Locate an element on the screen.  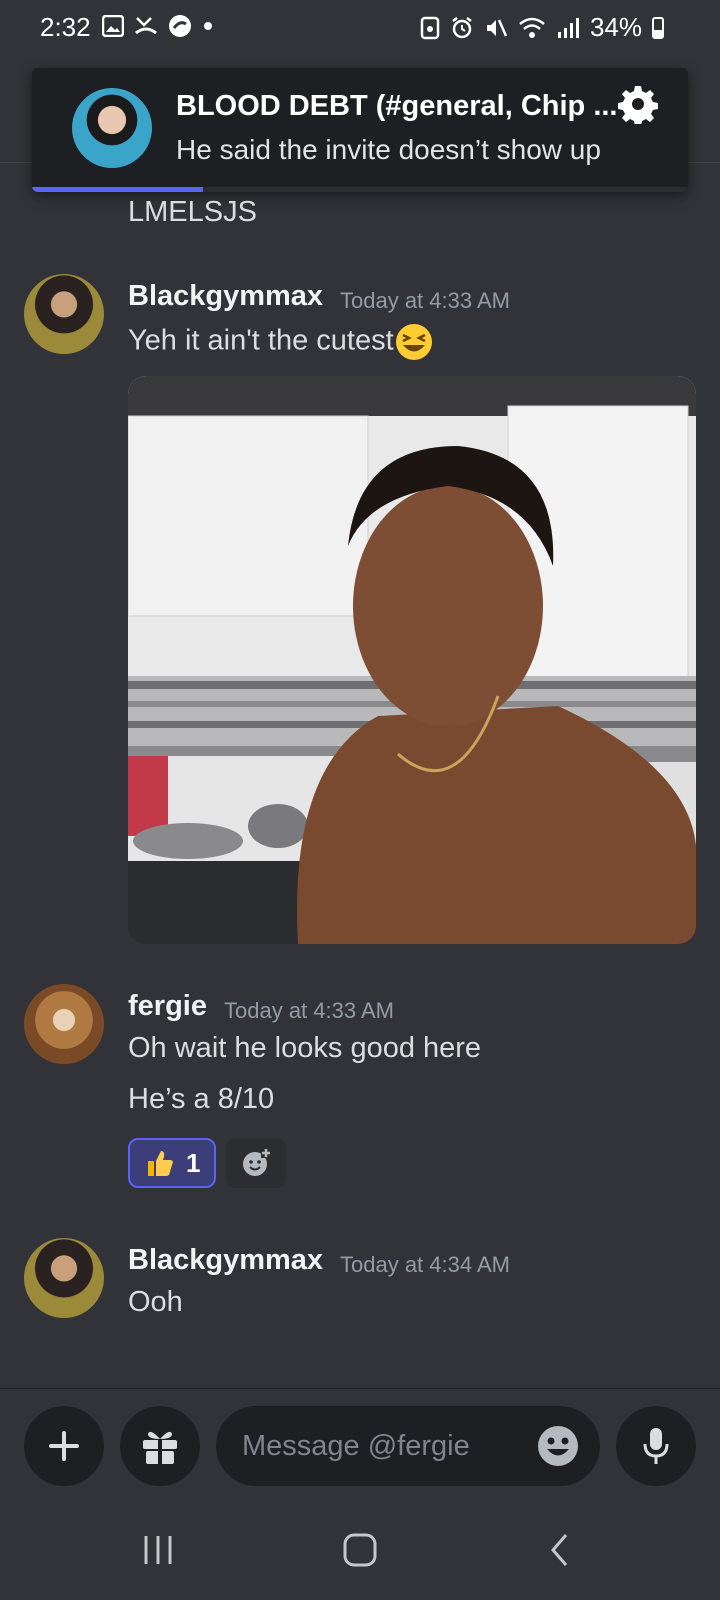
message-line: Yeh it ain't the cutest is located at coordinates (281, 342).